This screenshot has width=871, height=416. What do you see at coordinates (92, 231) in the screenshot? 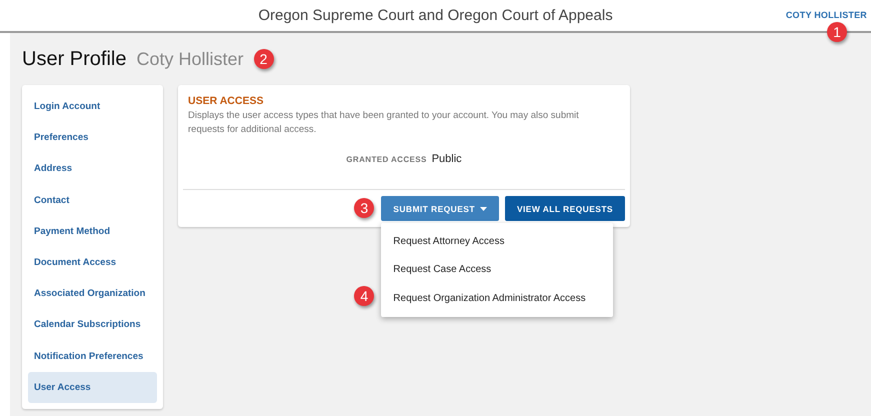
I see `sidebar-item: Payment Method` at bounding box center [92, 231].